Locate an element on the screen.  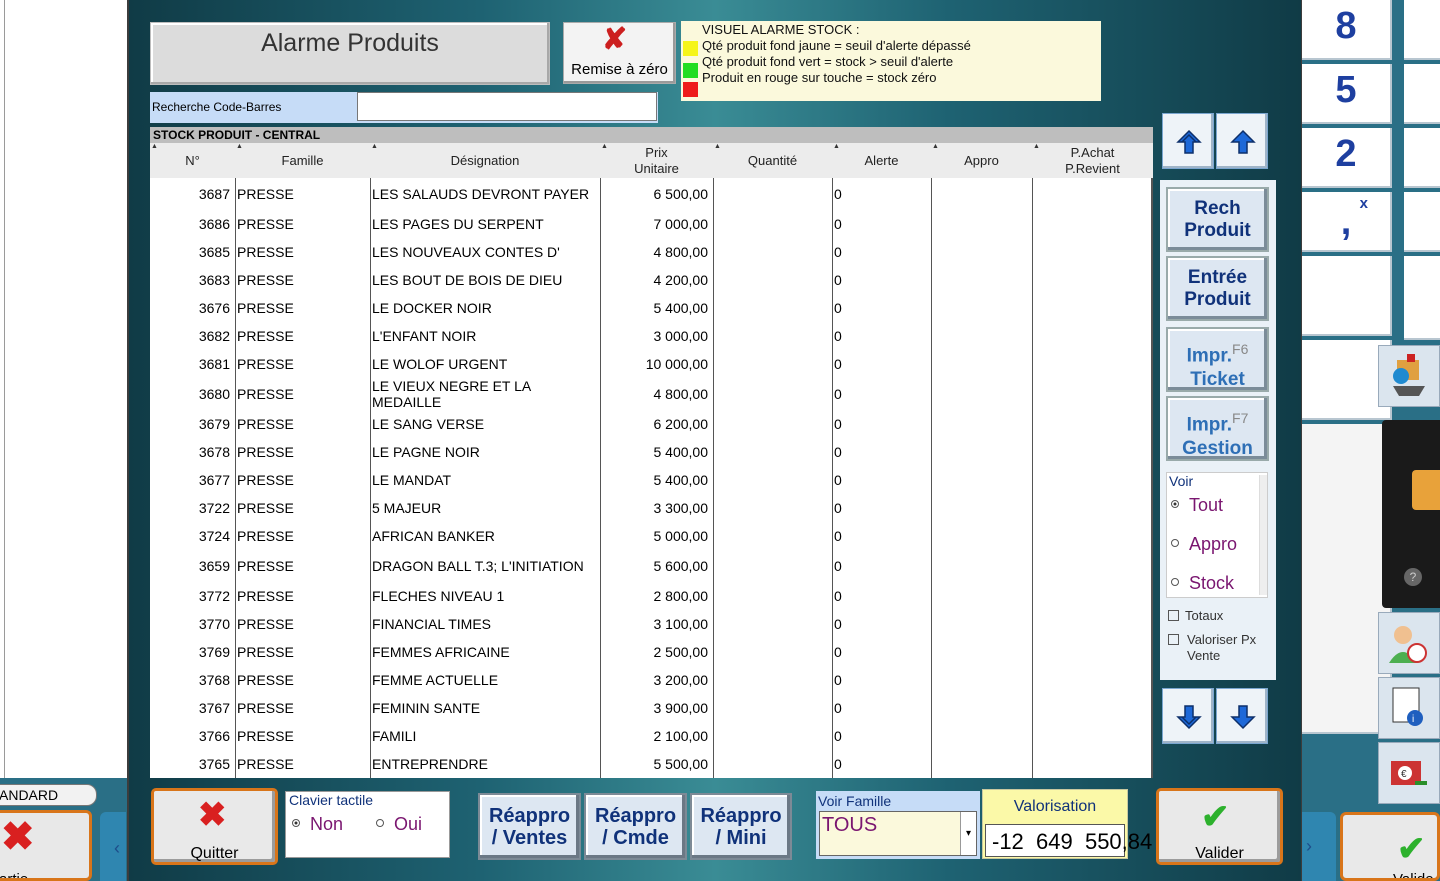
column-header-5: Alerte is located at coordinates (881, 160).